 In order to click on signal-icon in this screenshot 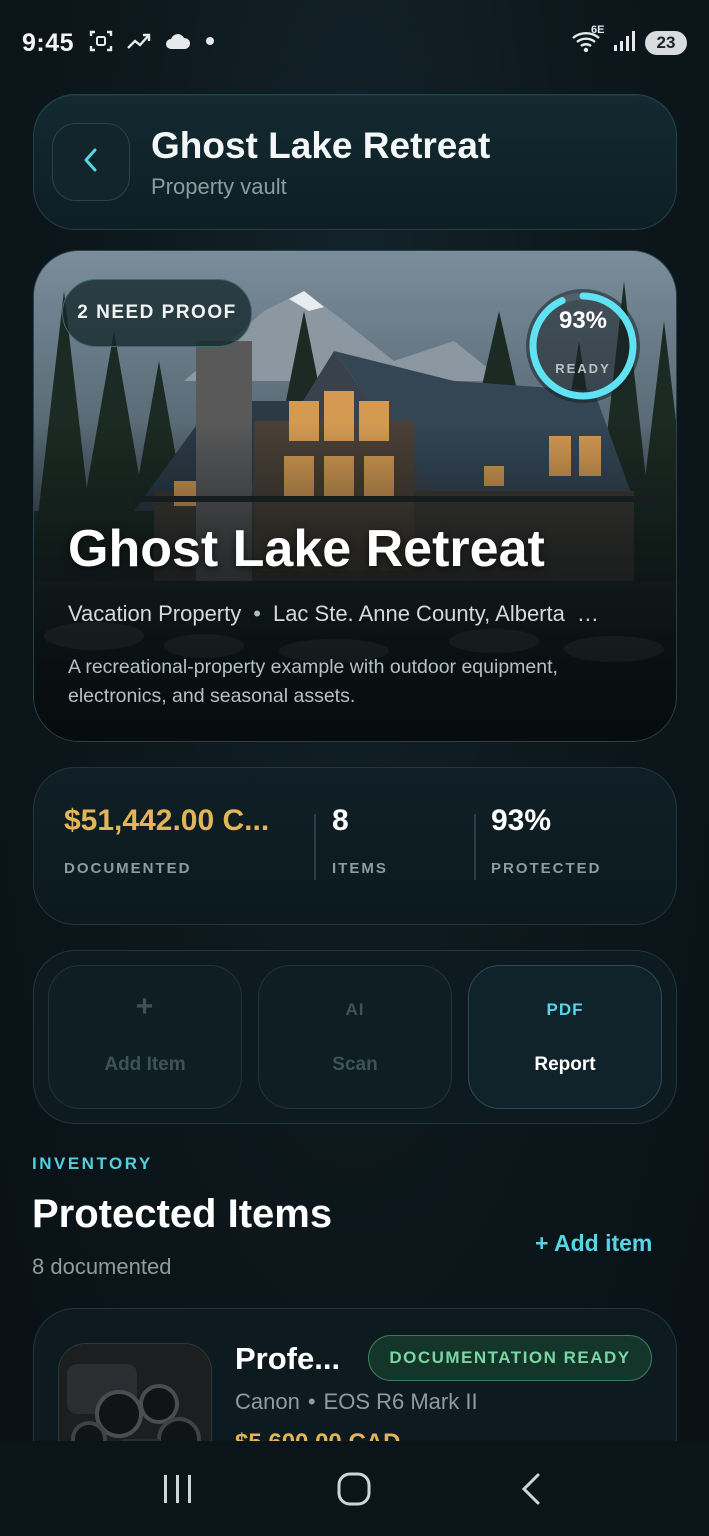, I will do `click(625, 43)`.